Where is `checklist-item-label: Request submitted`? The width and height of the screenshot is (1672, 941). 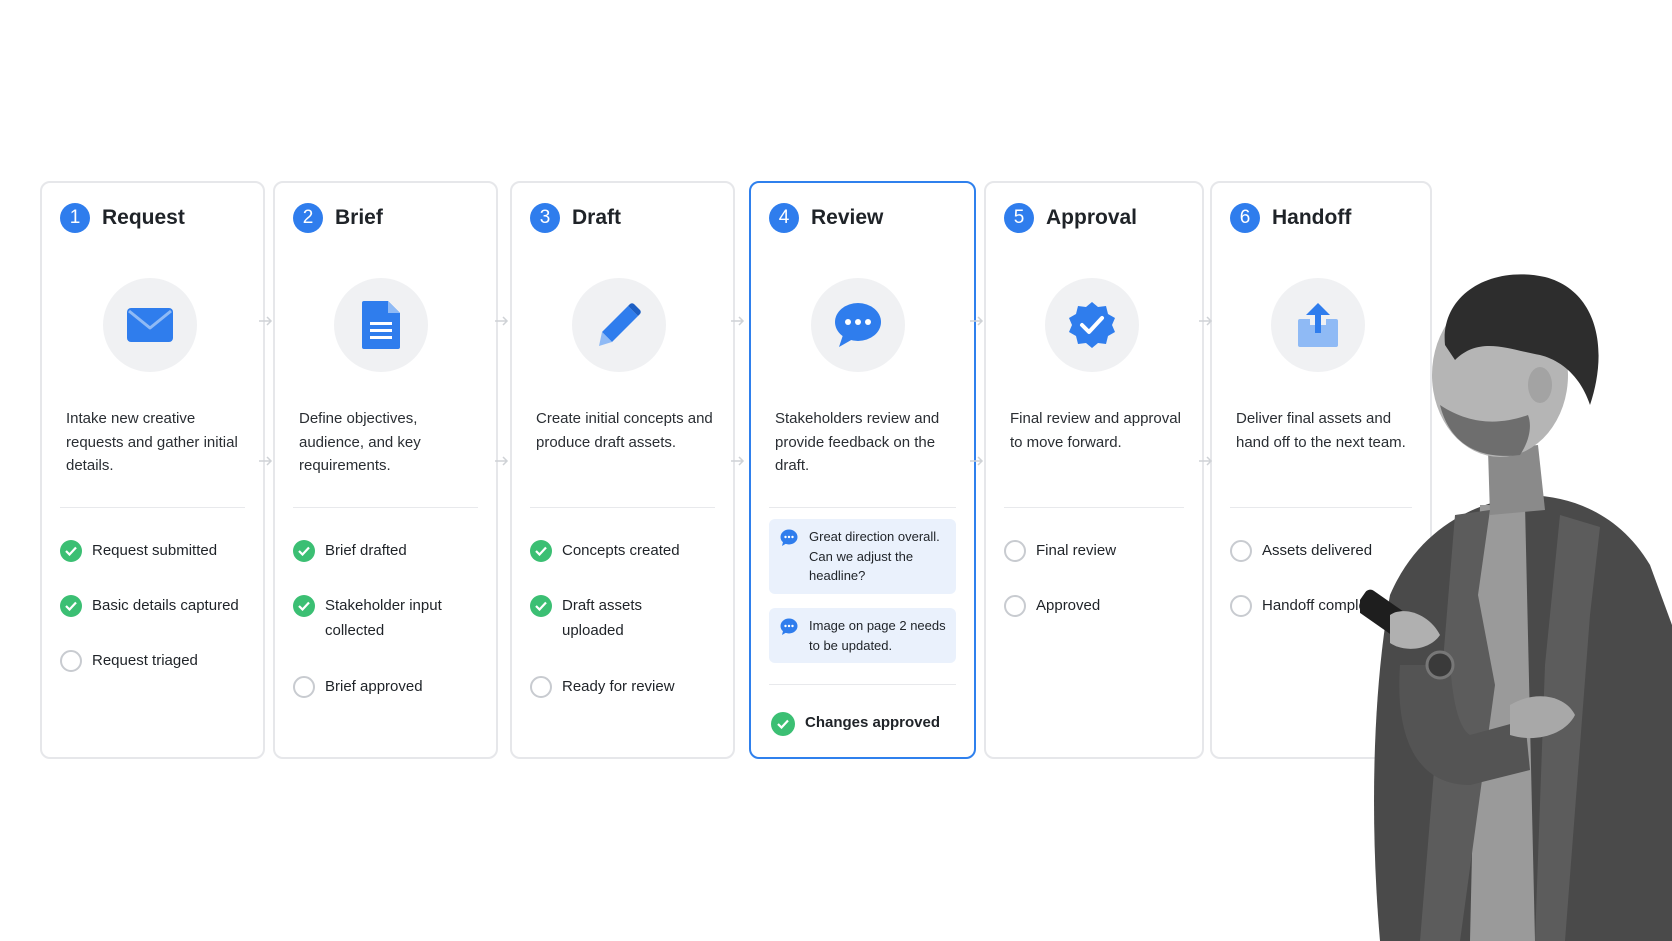
checklist-item-label: Request submitted is located at coordinates (155, 550).